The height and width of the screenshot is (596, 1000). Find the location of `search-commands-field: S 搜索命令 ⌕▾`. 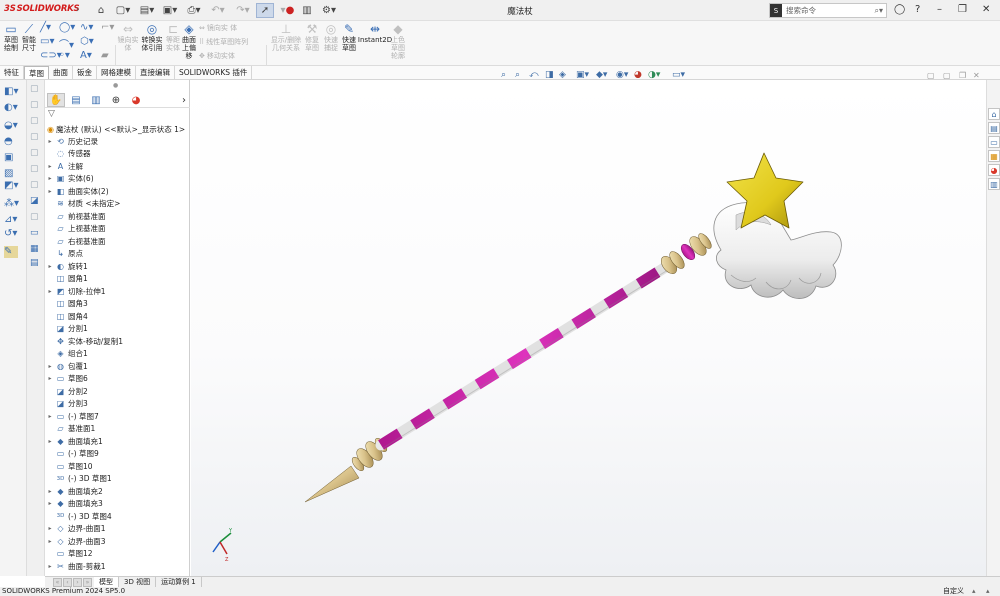

search-commands-field: S 搜索命令 ⌕▾ is located at coordinates (828, 10).